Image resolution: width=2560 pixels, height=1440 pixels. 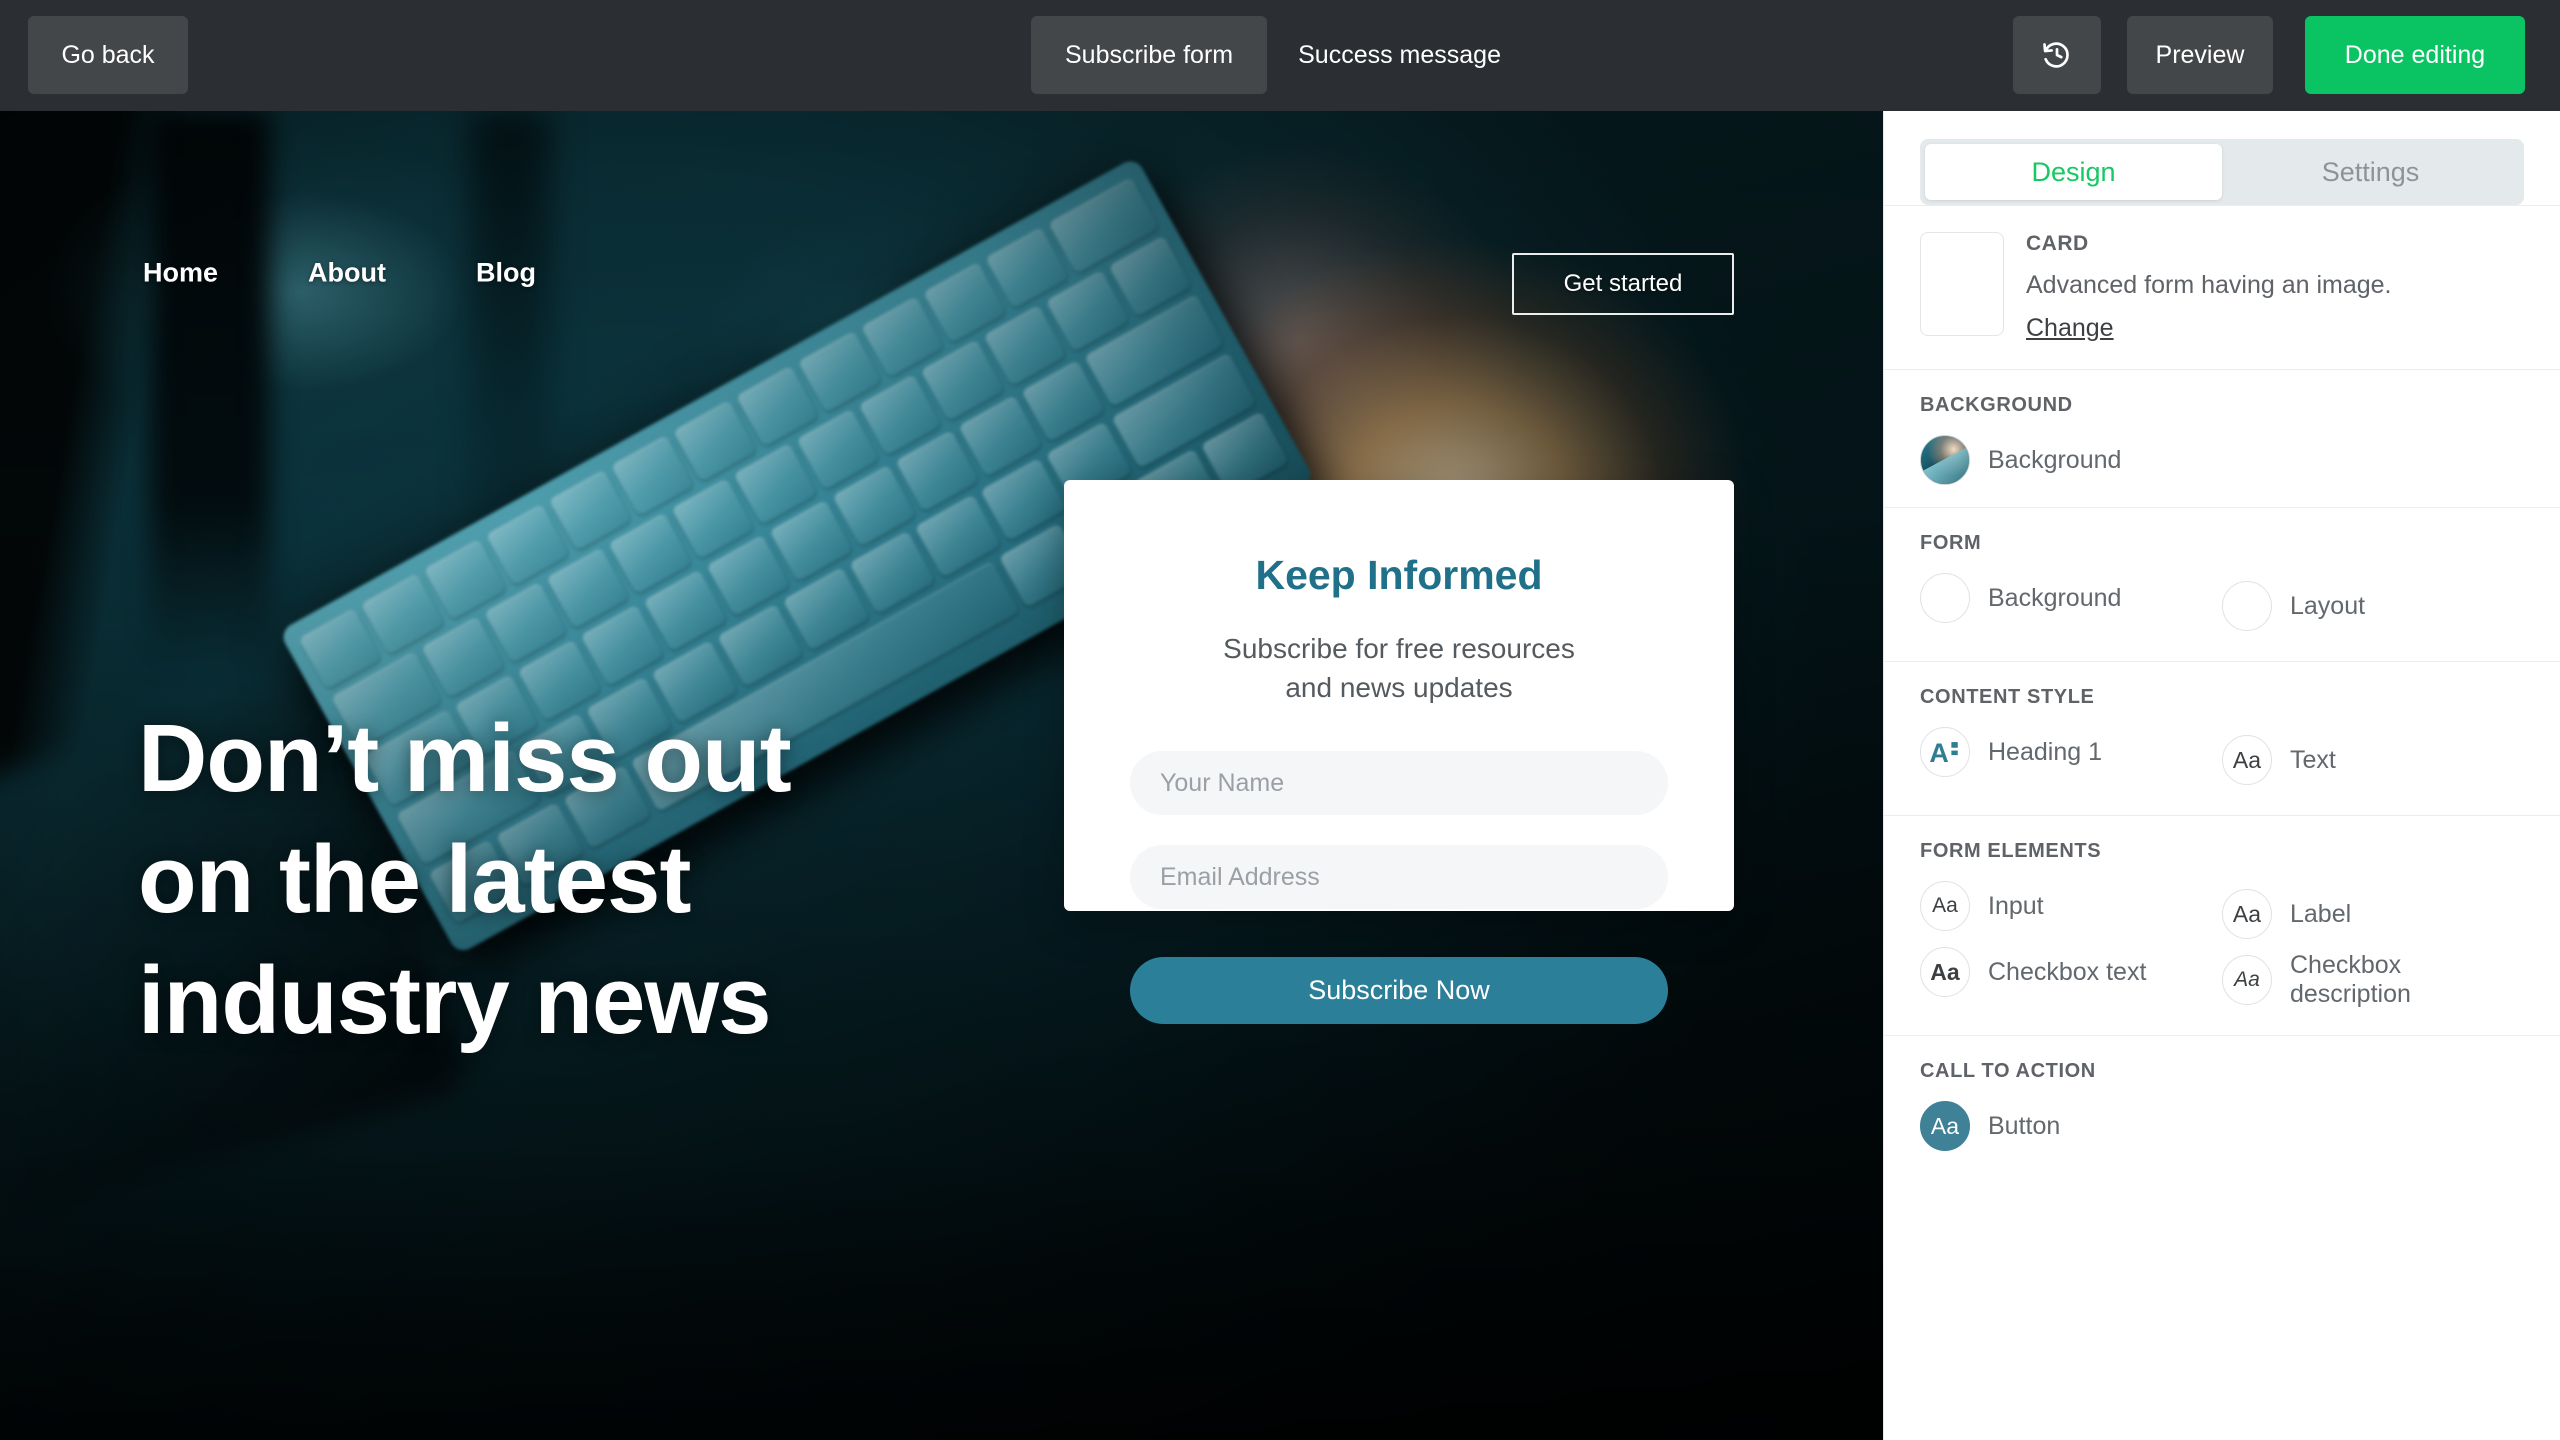 I want to click on tab-success-message: Success message, so click(x=1399, y=55).